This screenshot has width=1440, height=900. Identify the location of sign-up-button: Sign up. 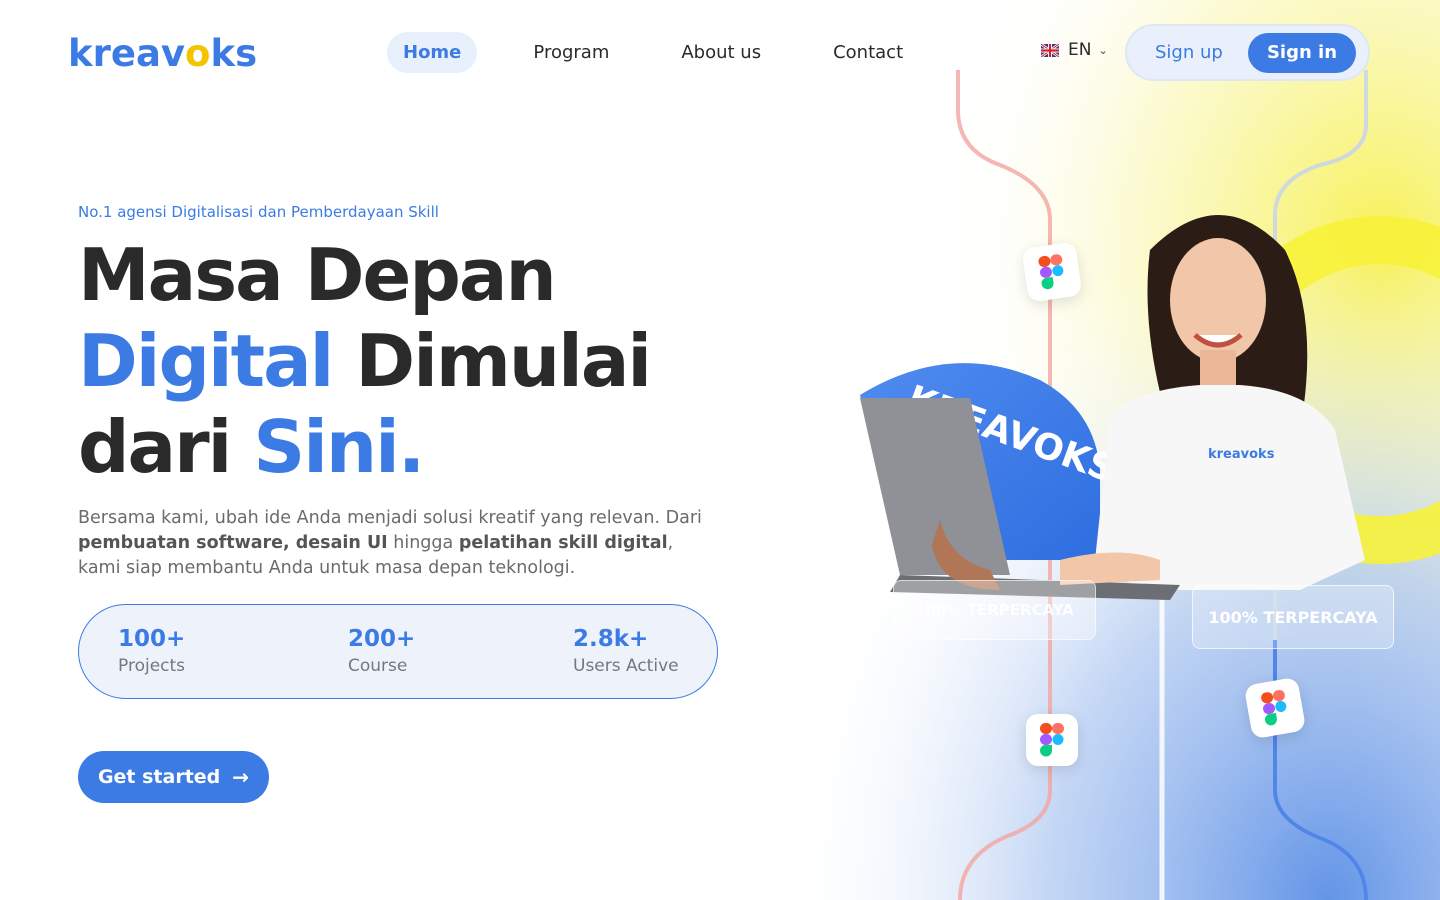
(1189, 52).